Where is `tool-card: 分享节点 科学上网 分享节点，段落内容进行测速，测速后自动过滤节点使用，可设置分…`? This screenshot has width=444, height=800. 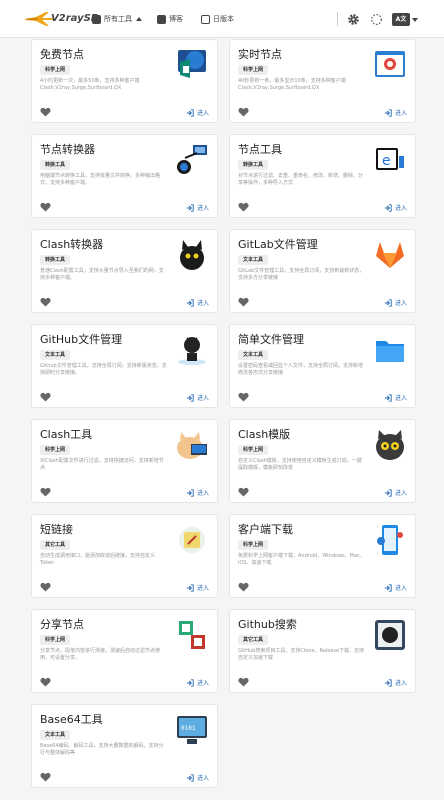 tool-card: 分享节点 科学上网 分享节点，段落内容进行测速，测速后自动过滤节点使用，可设置分… is located at coordinates (124, 651).